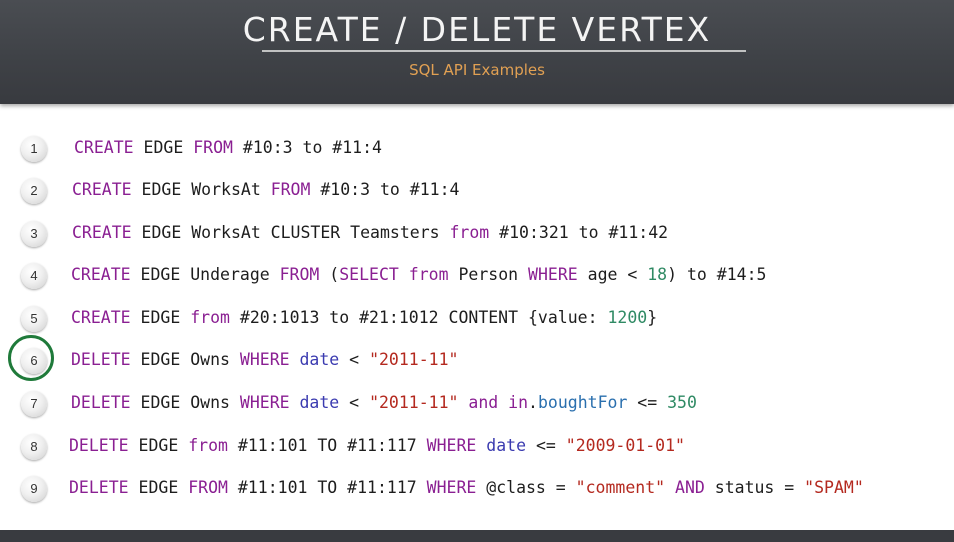 This screenshot has width=954, height=542. What do you see at coordinates (290, 232) in the screenshot?
I see `code-token: EDGE WorksAt CLUSTER Teamsters` at bounding box center [290, 232].